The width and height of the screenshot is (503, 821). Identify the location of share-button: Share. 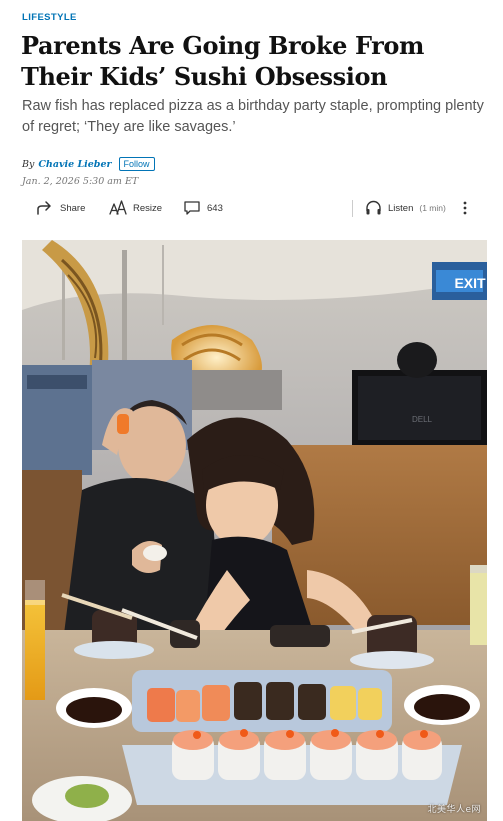
(60, 208).